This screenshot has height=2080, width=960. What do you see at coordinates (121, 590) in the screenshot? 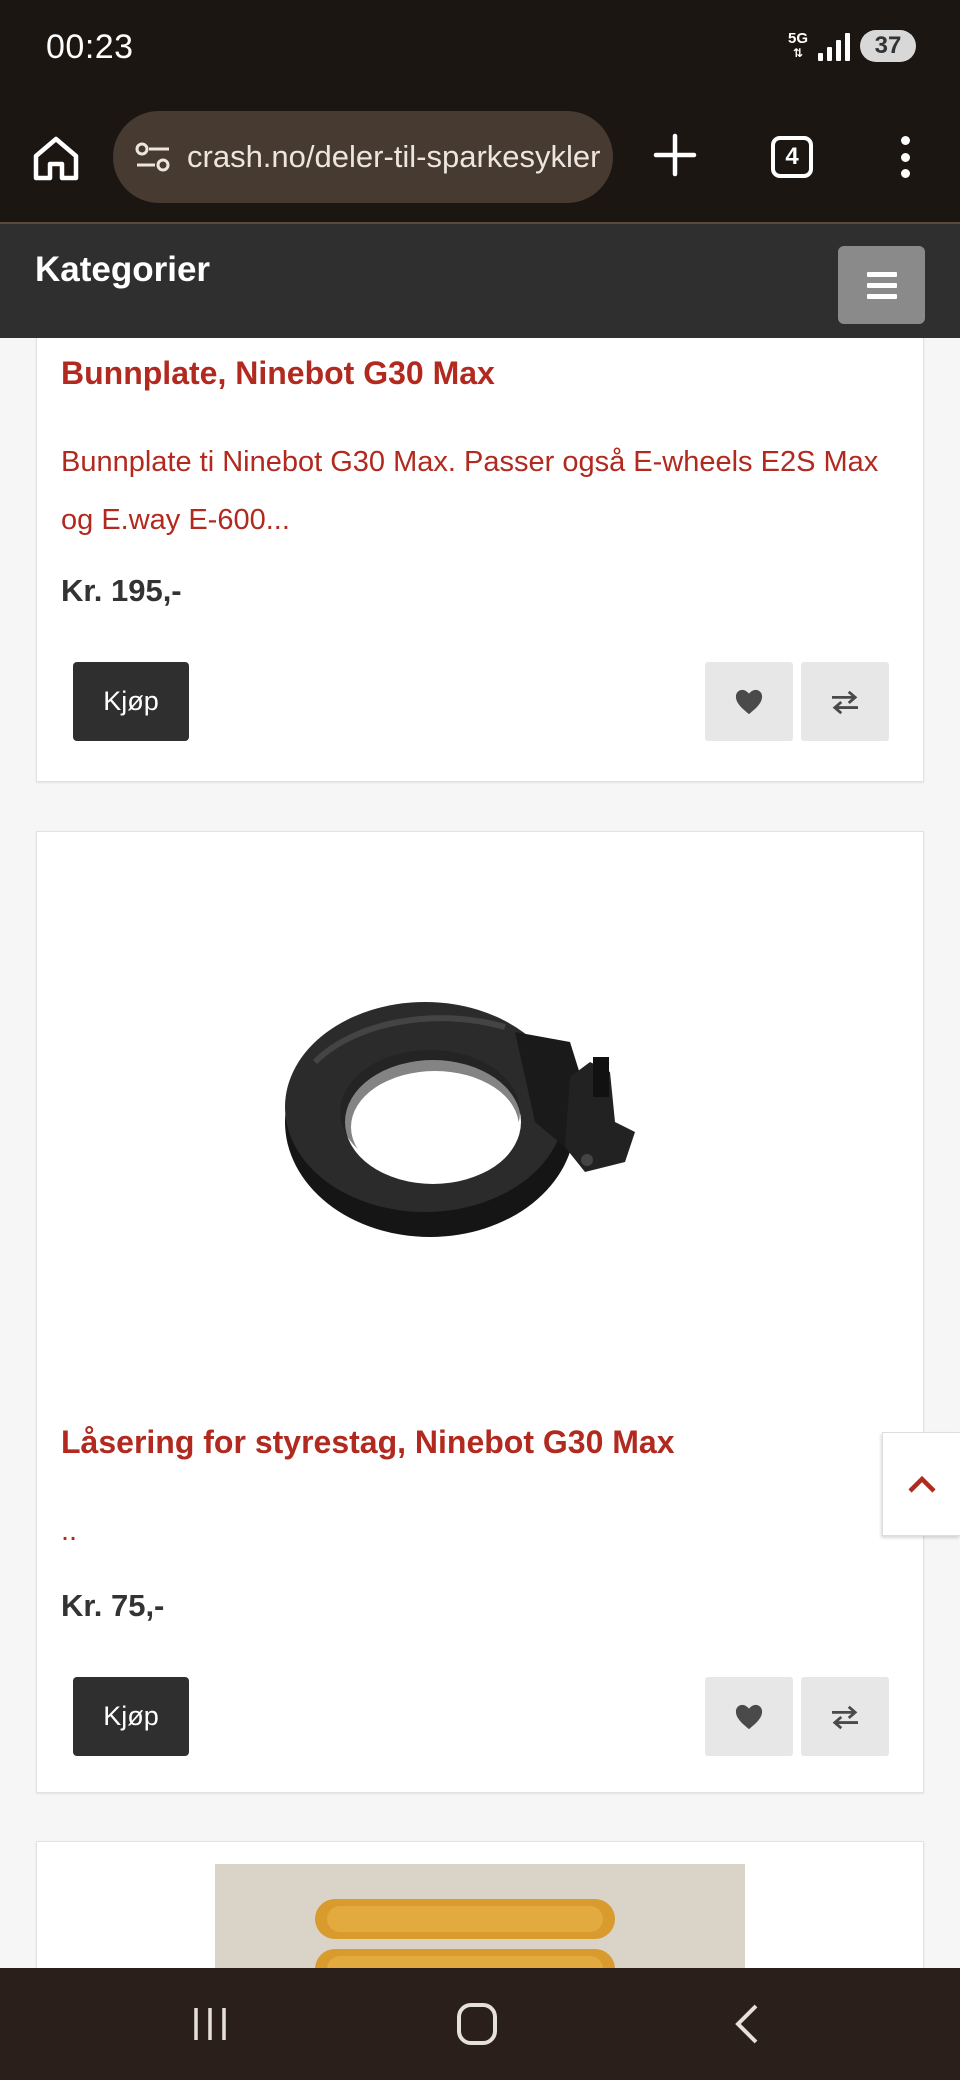
I see `product-price: Kr. 195,-` at bounding box center [121, 590].